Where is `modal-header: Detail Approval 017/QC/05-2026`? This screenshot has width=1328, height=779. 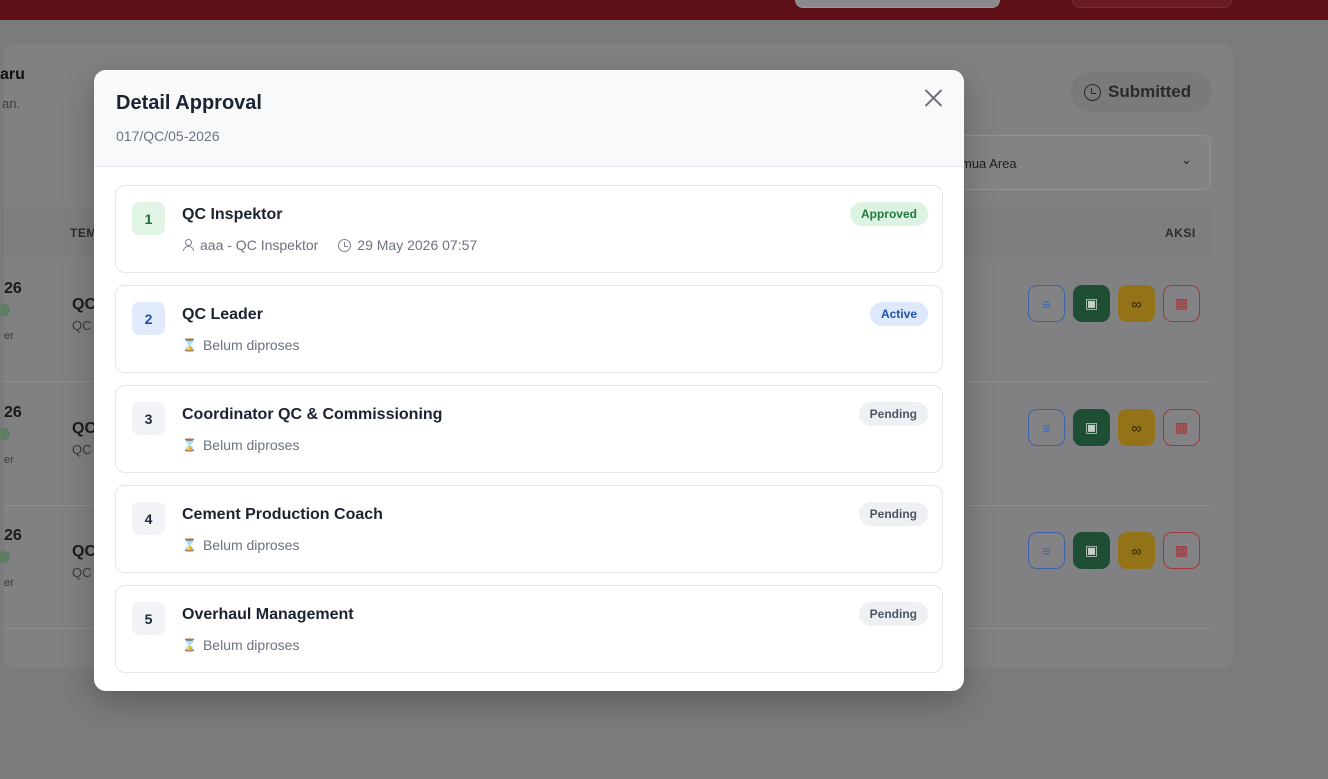
modal-header: Detail Approval 017/QC/05-2026 is located at coordinates (529, 118).